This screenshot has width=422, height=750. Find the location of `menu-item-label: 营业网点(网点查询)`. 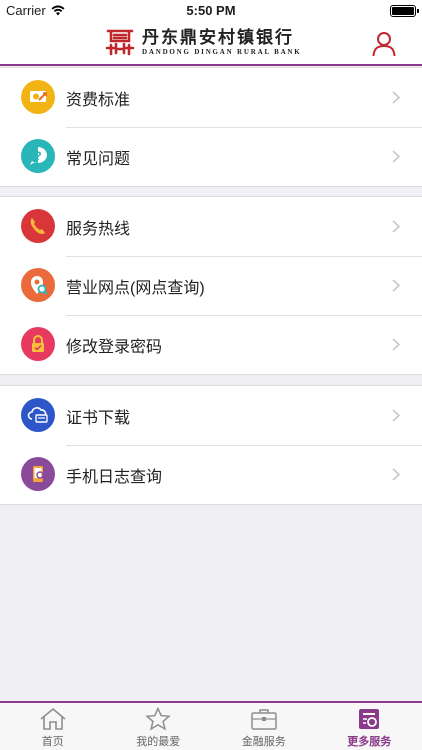

menu-item-label: 营业网点(网点查询) is located at coordinates (135, 288).